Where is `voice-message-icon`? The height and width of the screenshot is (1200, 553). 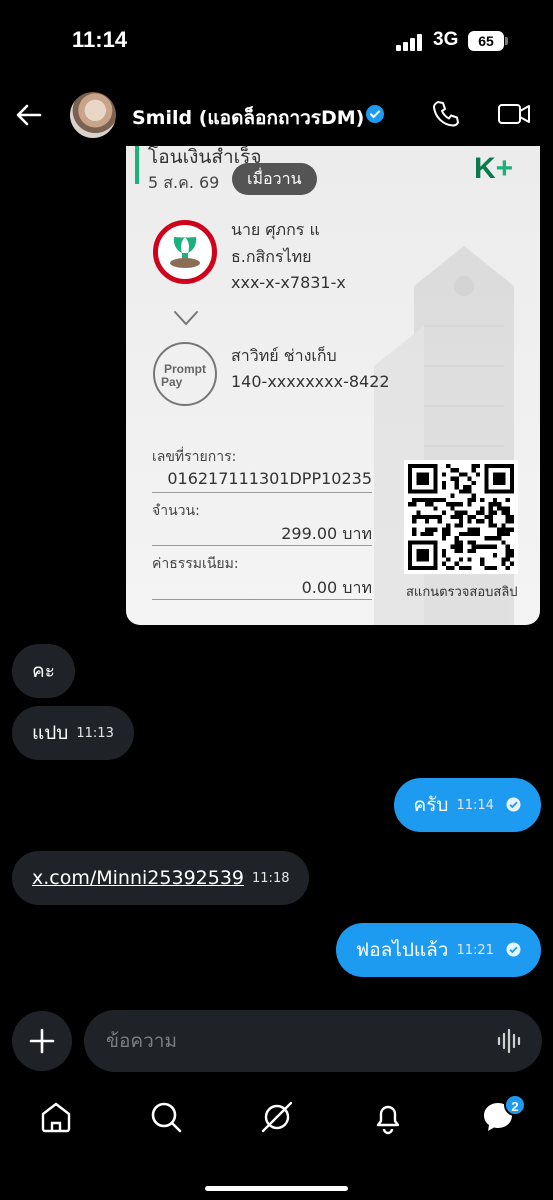 voice-message-icon is located at coordinates (510, 1041).